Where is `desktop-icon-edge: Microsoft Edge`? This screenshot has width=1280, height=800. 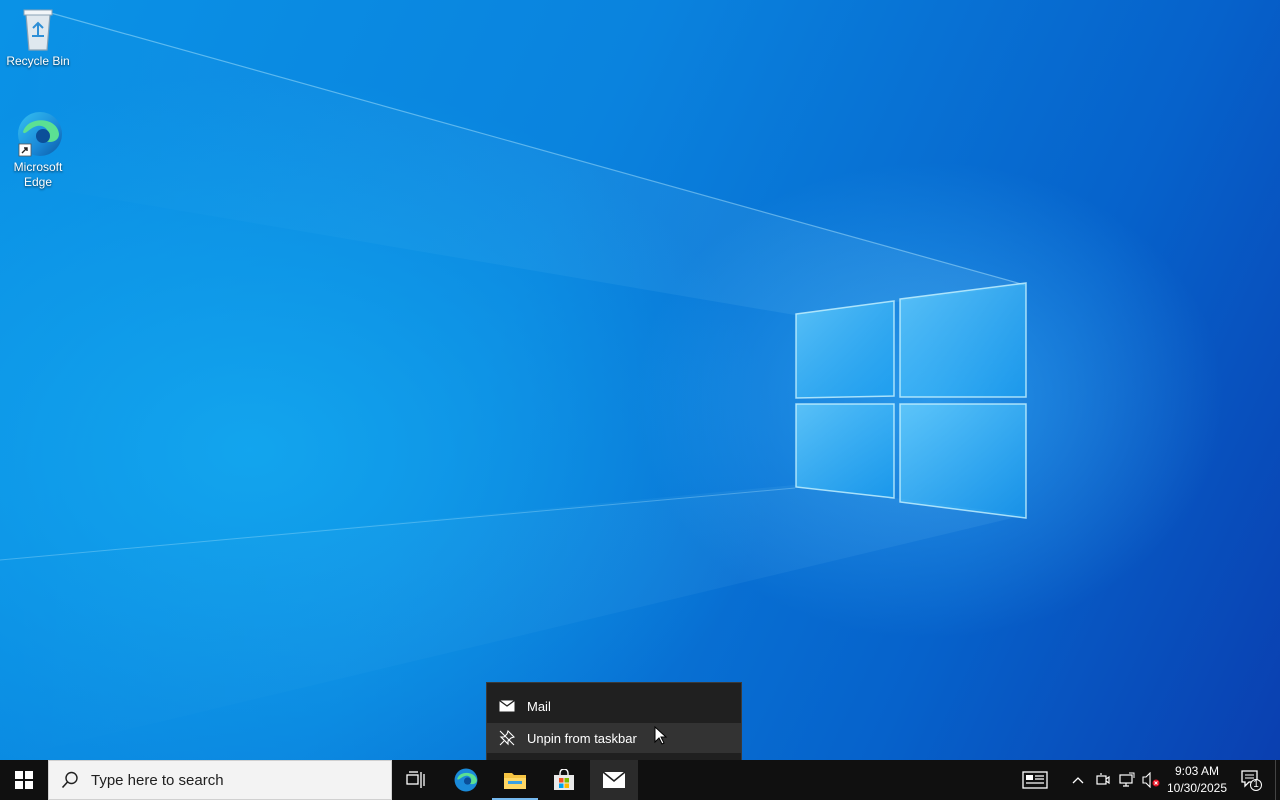 desktop-icon-edge: Microsoft Edge is located at coordinates (38, 150).